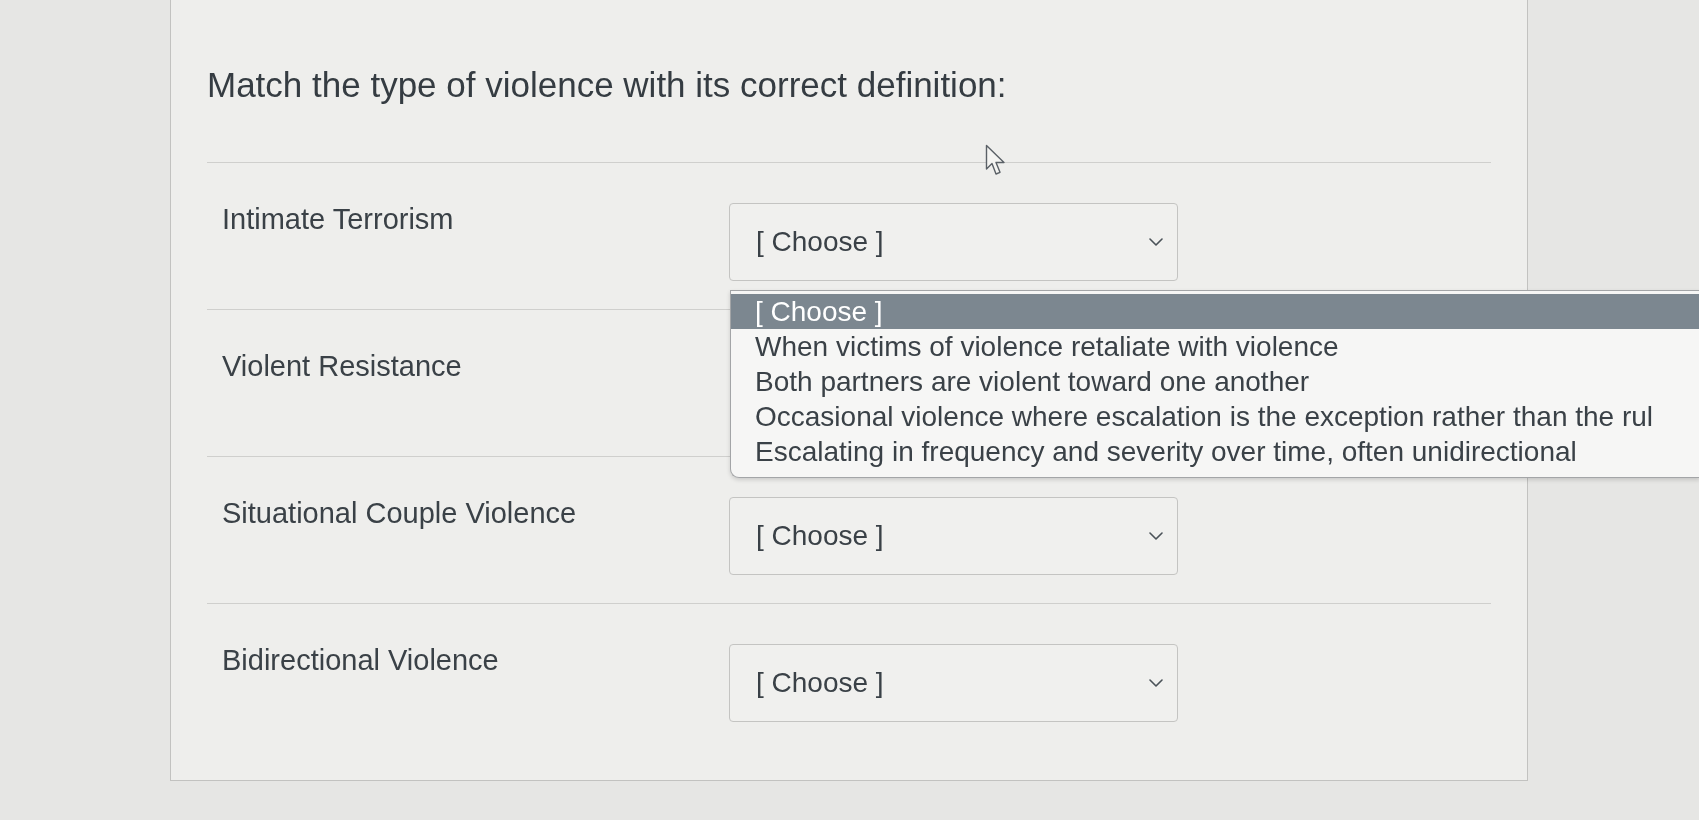 The height and width of the screenshot is (820, 1699). I want to click on term-label: Intimate Terrorism, so click(338, 219).